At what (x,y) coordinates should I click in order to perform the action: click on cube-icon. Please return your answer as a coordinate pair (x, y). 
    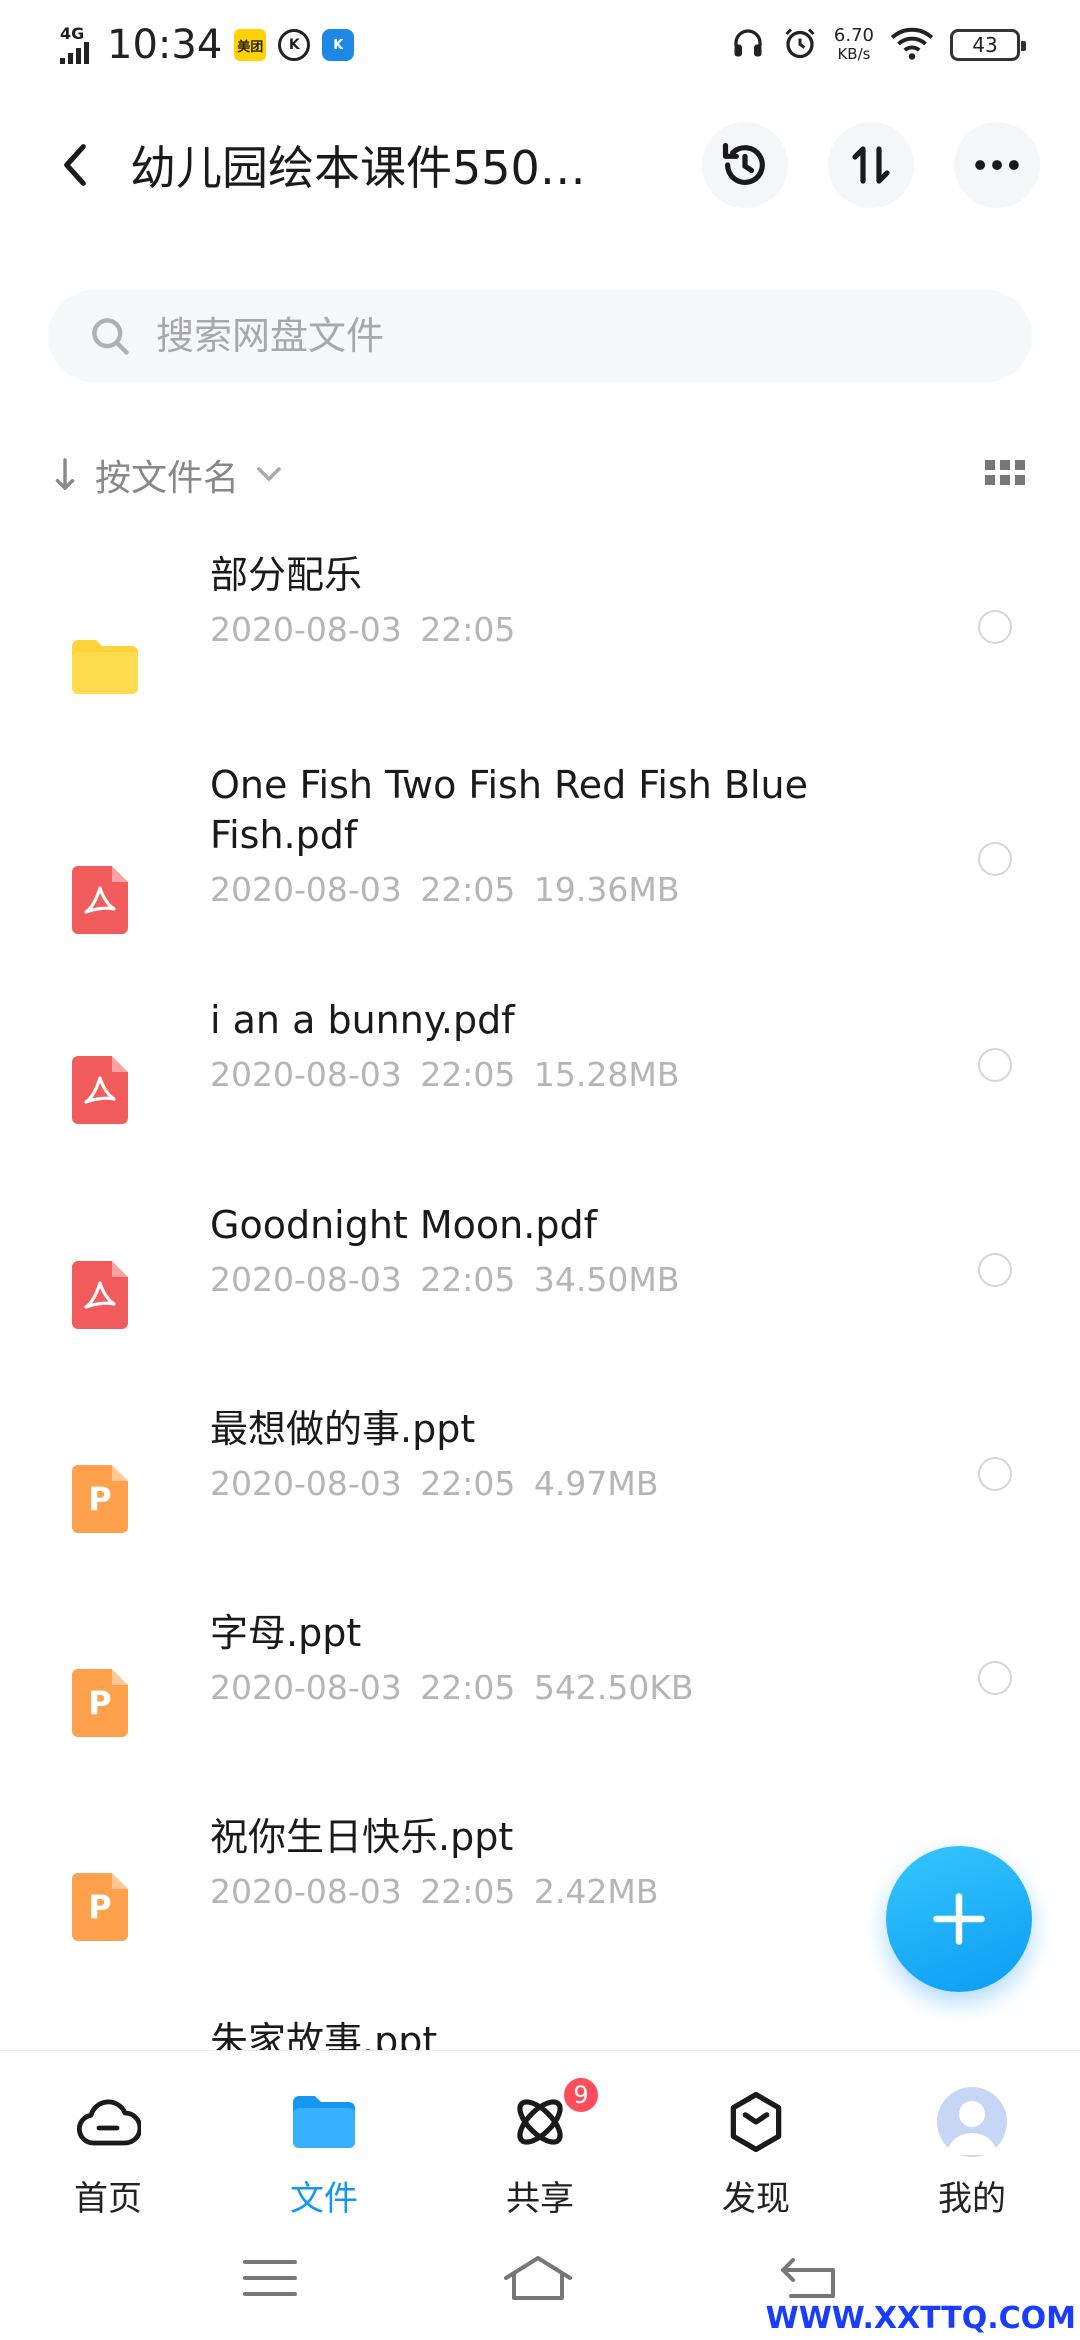
    Looking at the image, I should click on (756, 2122).